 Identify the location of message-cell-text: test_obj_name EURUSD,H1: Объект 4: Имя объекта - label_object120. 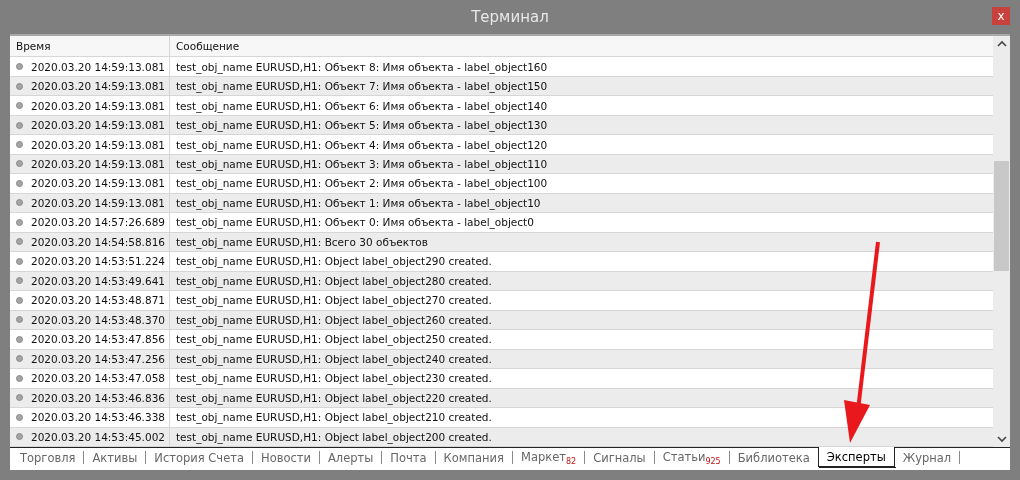
(362, 145).